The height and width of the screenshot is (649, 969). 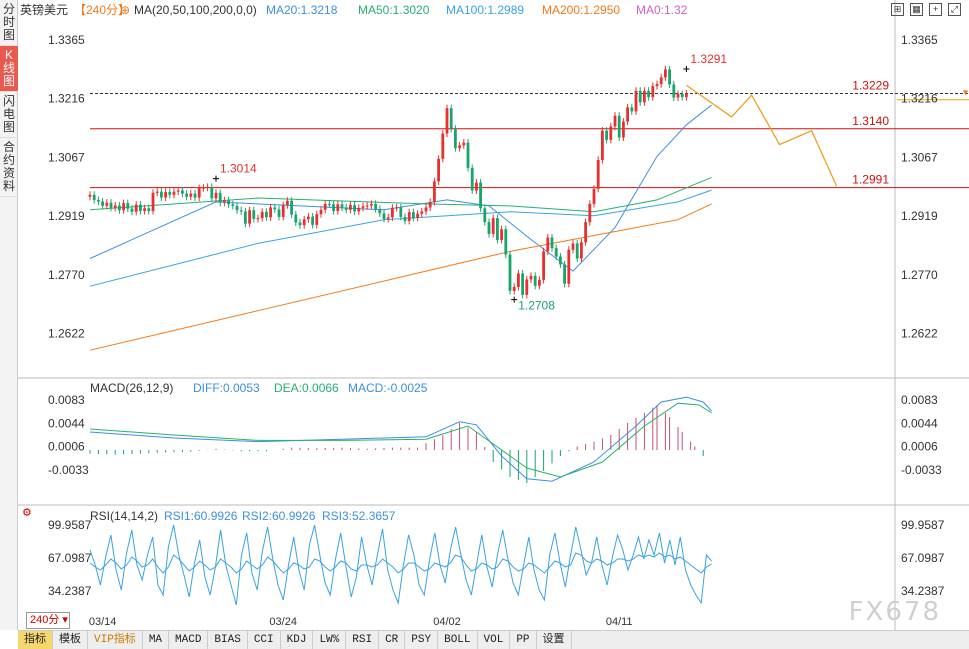 What do you see at coordinates (965, 93) in the screenshot?
I see `current-price-arrow: ▾` at bounding box center [965, 93].